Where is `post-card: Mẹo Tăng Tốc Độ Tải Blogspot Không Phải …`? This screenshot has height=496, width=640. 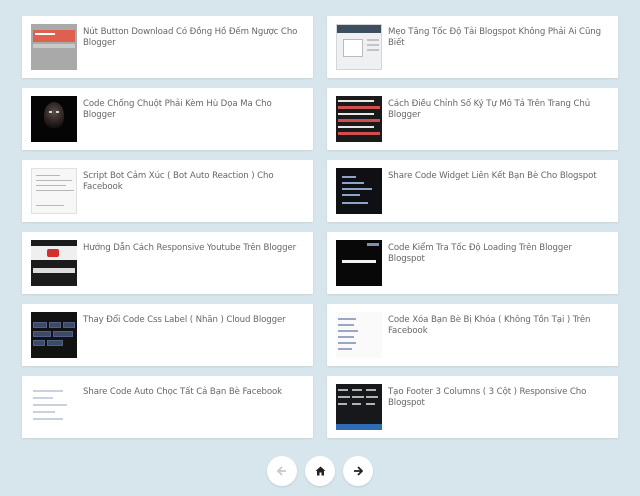
post-card: Mẹo Tăng Tốc Độ Tải Blogspot Không Phải … is located at coordinates (472, 47).